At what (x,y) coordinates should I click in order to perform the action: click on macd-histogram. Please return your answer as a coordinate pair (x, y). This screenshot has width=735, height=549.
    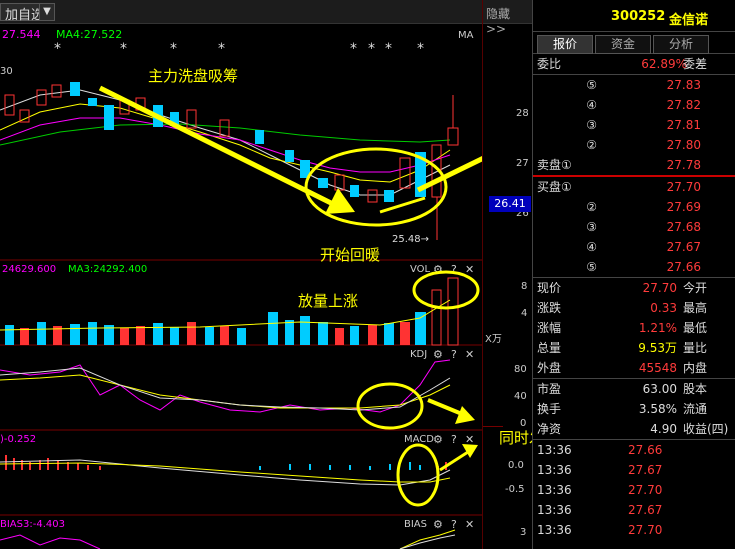
    Looking at the image, I should click on (226, 462).